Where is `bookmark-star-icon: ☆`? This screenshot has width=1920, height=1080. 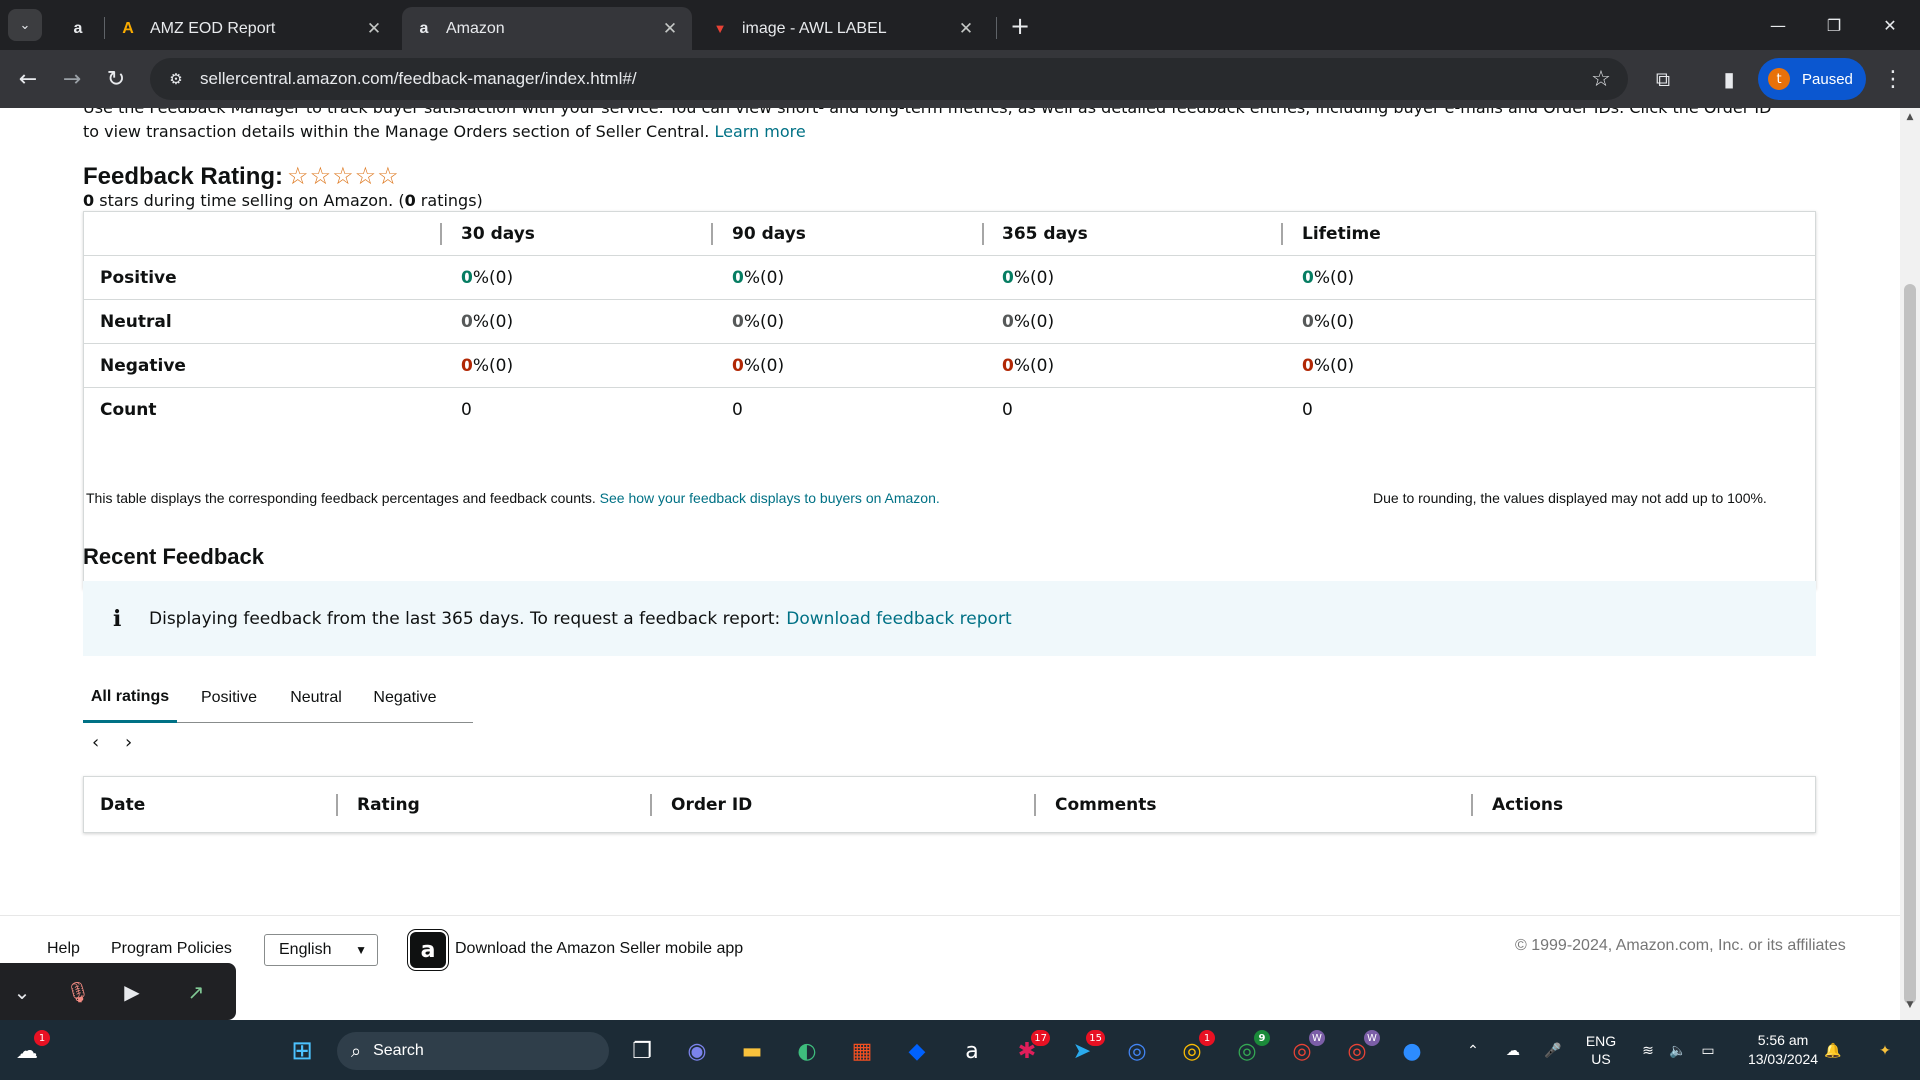 bookmark-star-icon: ☆ is located at coordinates (1601, 79).